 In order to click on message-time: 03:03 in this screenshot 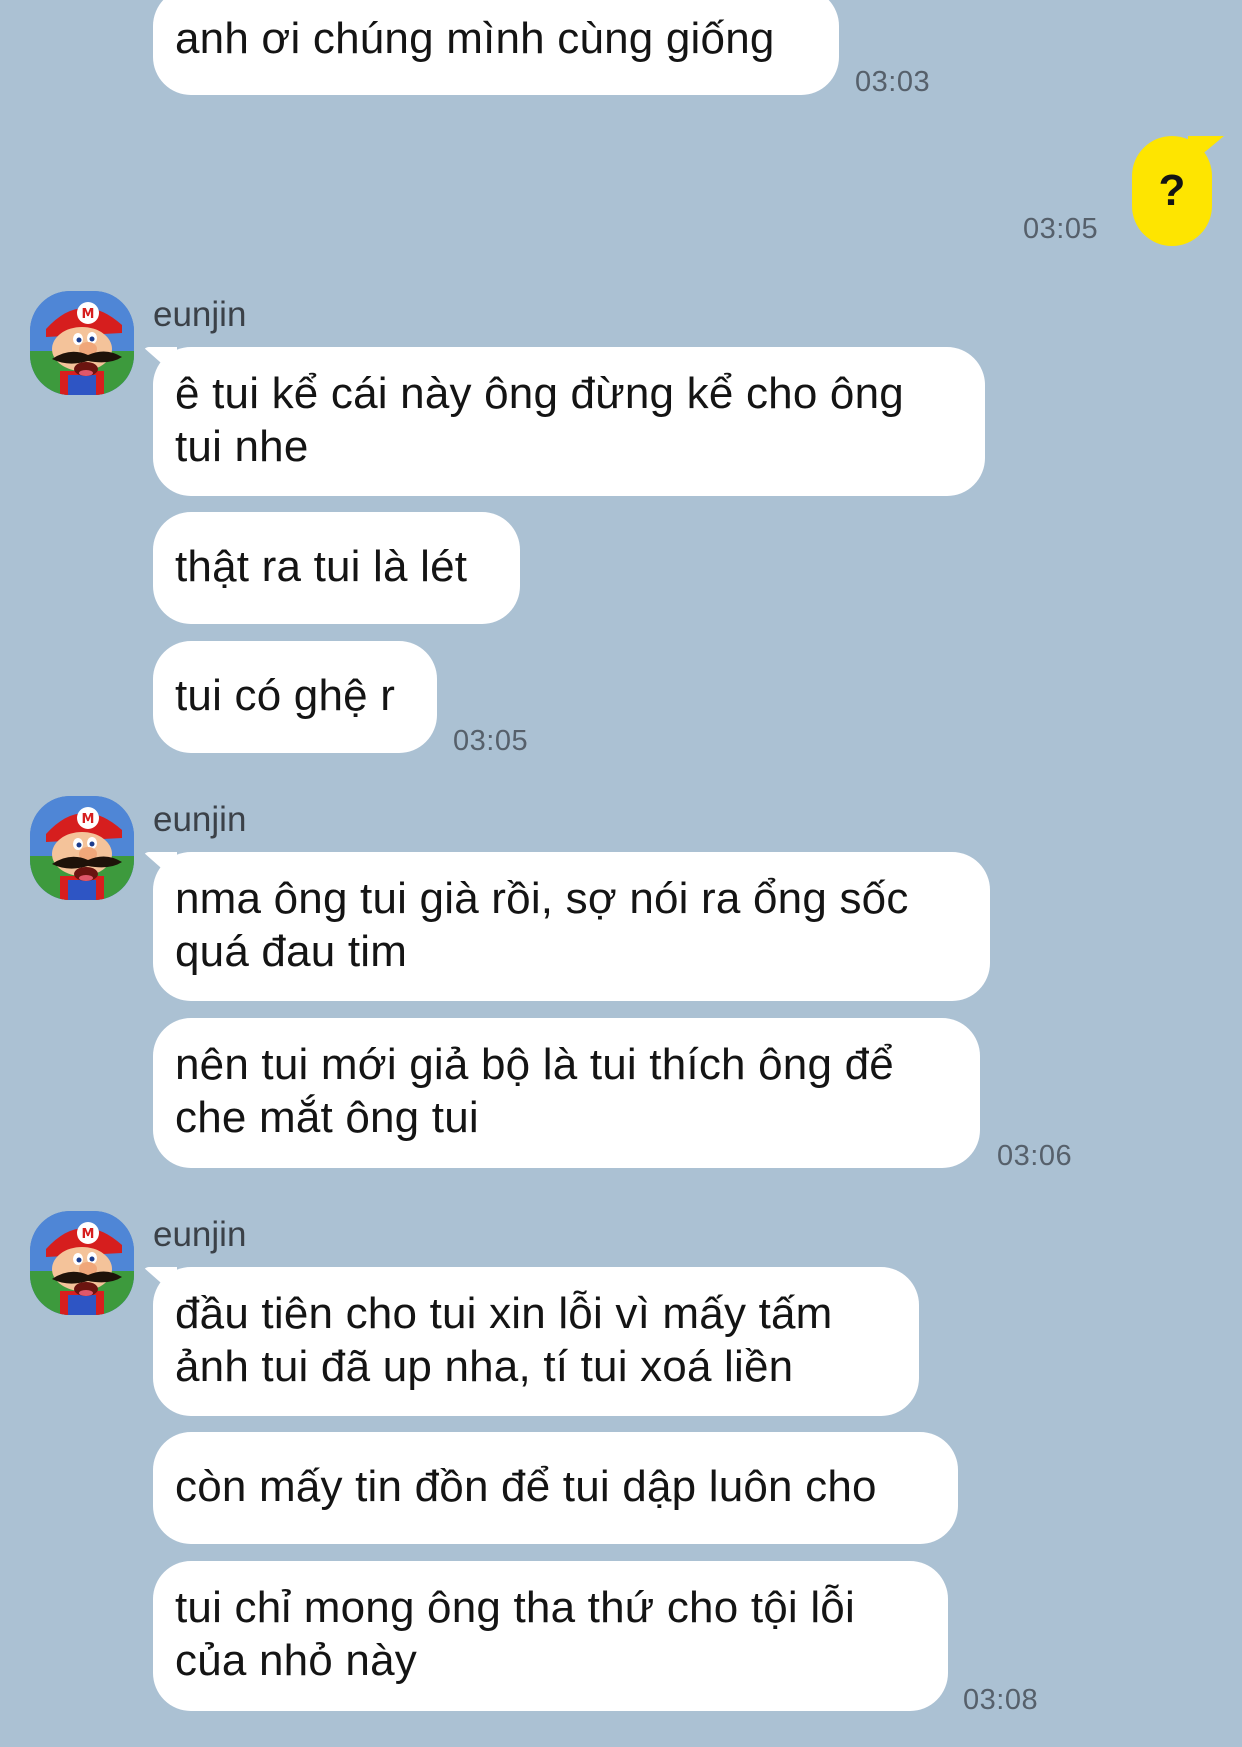, I will do `click(893, 82)`.